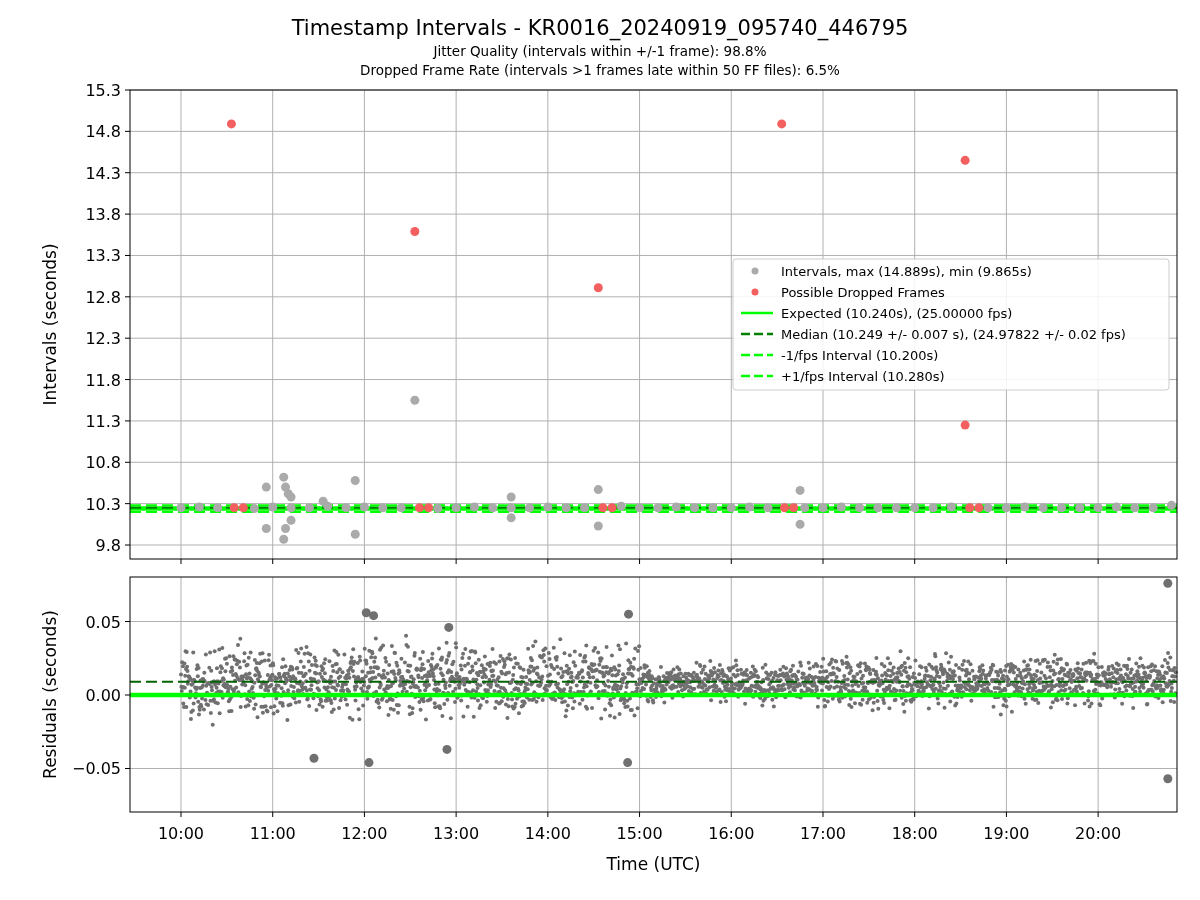 This screenshot has width=1200, height=900. Describe the element at coordinates (103, 463) in the screenshot. I see `y-tick-label: 10.8` at that location.